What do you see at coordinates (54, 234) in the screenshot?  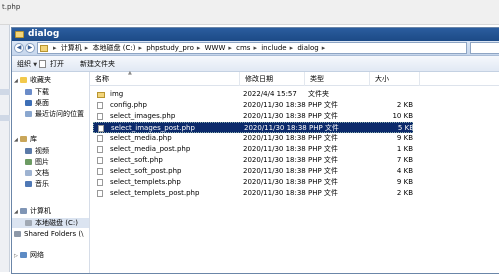 I see `nav-label: Shared Folders (\` at bounding box center [54, 234].